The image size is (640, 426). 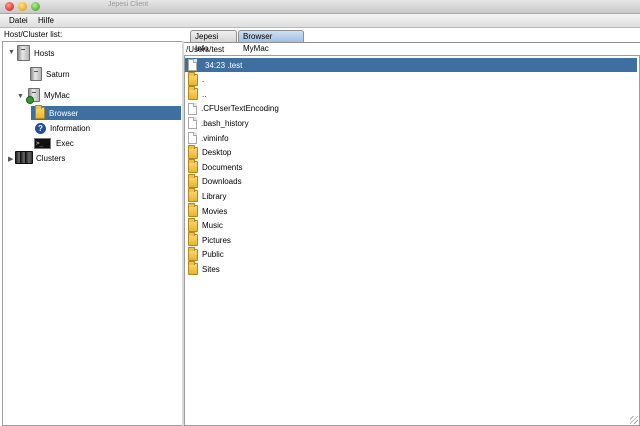 What do you see at coordinates (106, 112) in the screenshot?
I see `tree-node-browser: Browser` at bounding box center [106, 112].